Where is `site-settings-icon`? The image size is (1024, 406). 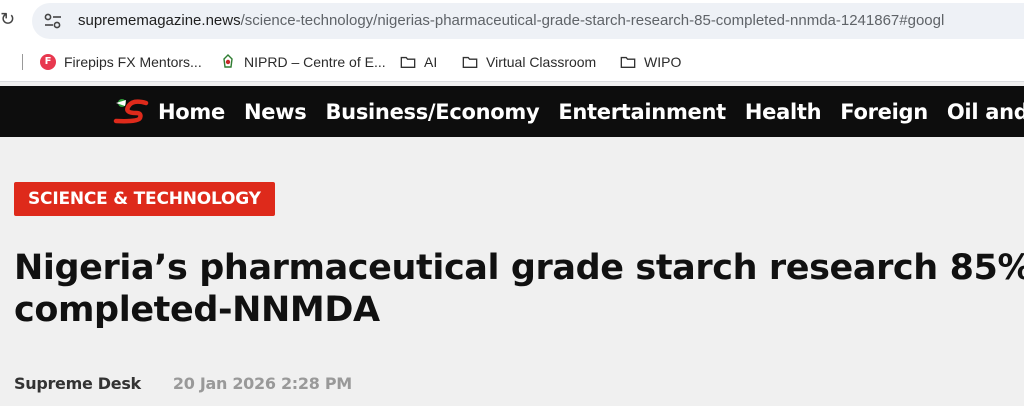
site-settings-icon is located at coordinates (53, 21).